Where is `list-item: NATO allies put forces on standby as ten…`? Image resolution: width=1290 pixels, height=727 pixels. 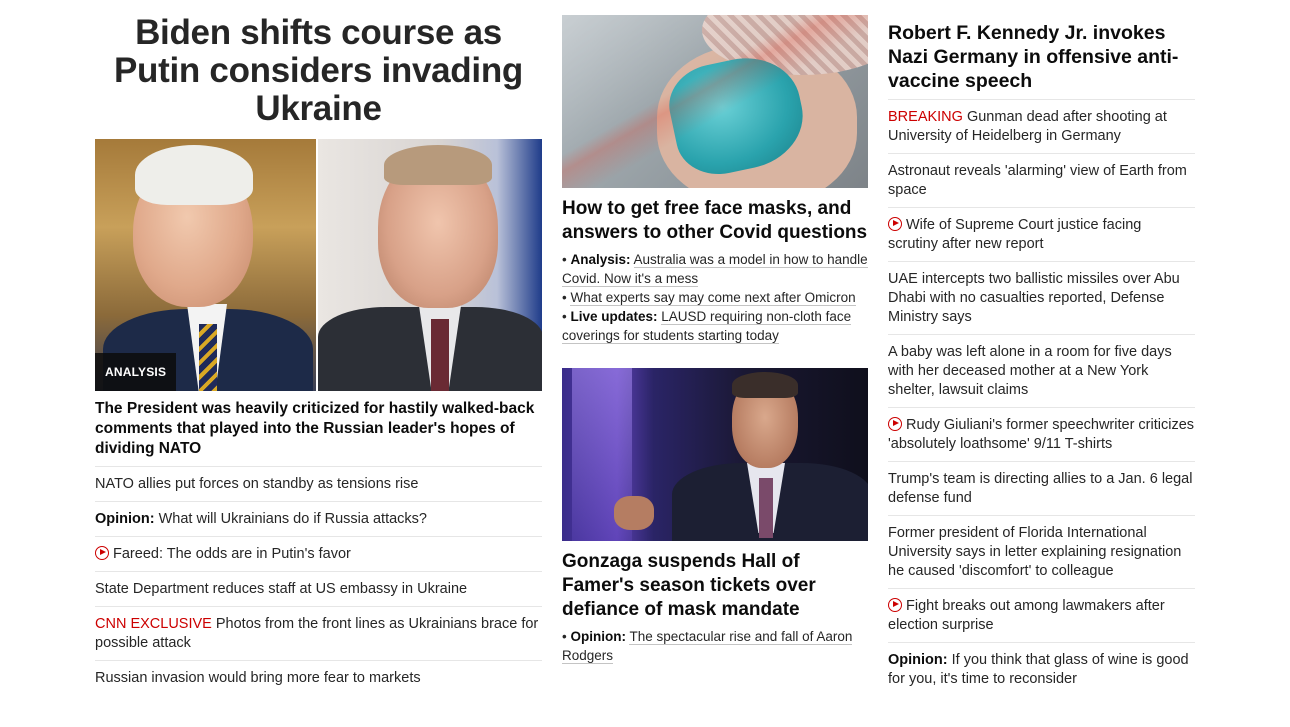
list-item: NATO allies put forces on standby as ten… is located at coordinates (318, 484).